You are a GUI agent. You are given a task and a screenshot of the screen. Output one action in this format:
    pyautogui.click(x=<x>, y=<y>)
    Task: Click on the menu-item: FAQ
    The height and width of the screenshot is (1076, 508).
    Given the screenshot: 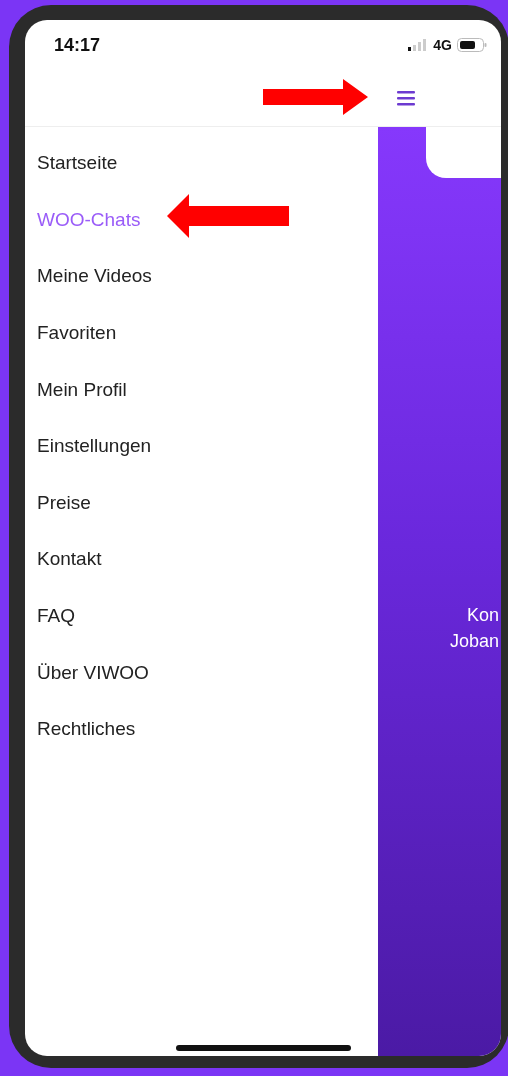 What is the action you would take?
    pyautogui.click(x=201, y=616)
    